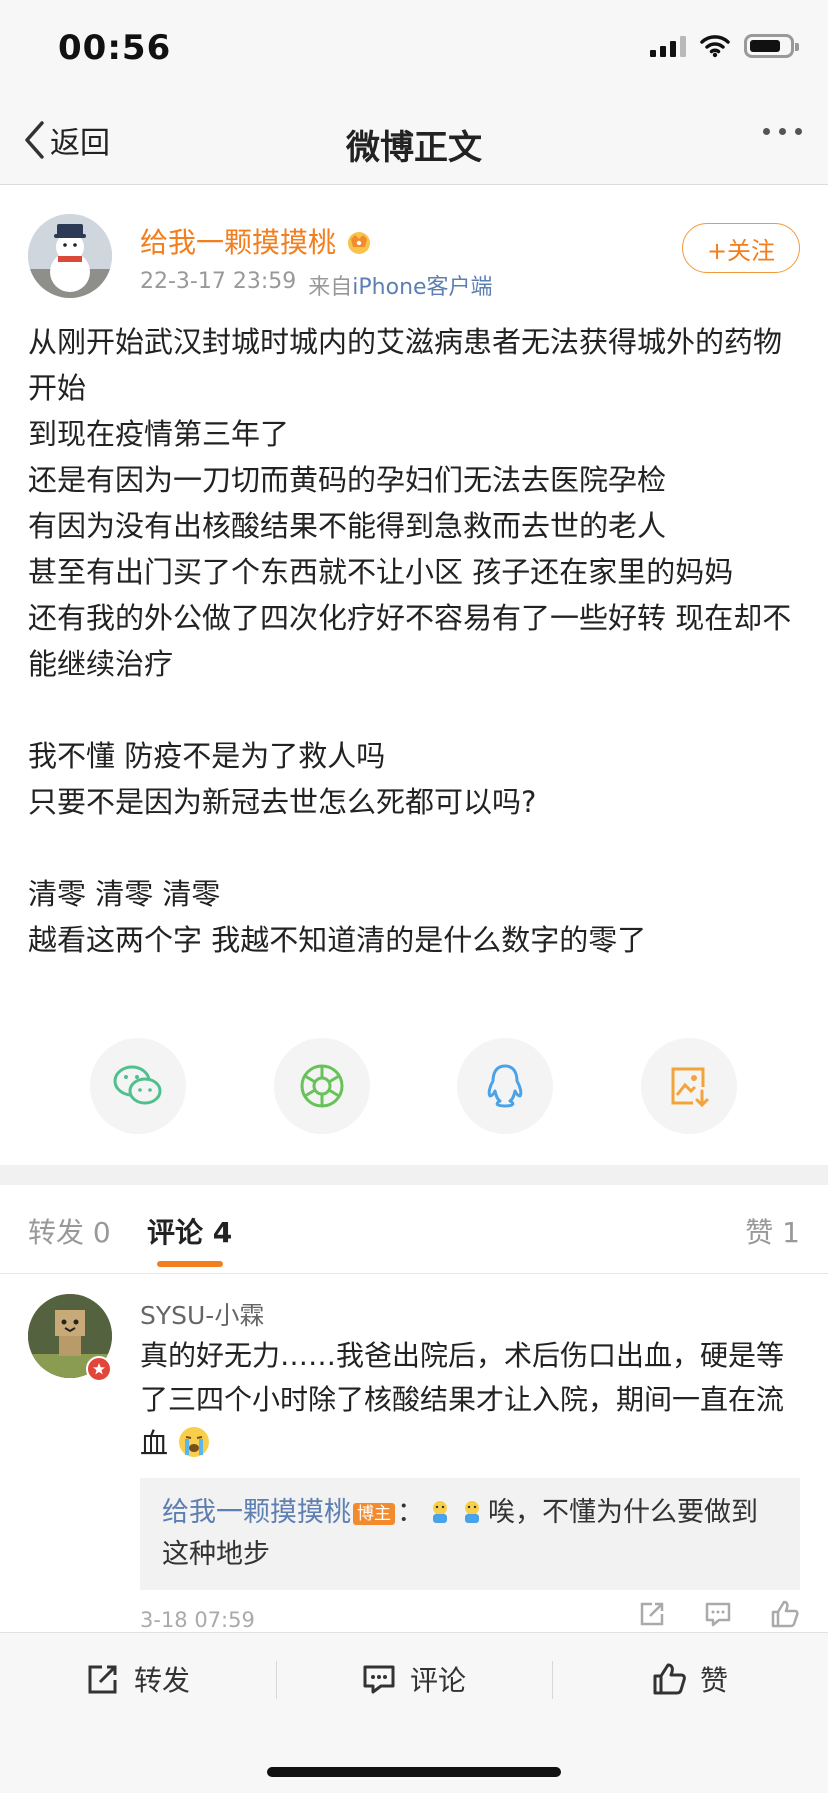 The width and height of the screenshot is (828, 1793). I want to click on host-badge: 博主, so click(374, 1513).